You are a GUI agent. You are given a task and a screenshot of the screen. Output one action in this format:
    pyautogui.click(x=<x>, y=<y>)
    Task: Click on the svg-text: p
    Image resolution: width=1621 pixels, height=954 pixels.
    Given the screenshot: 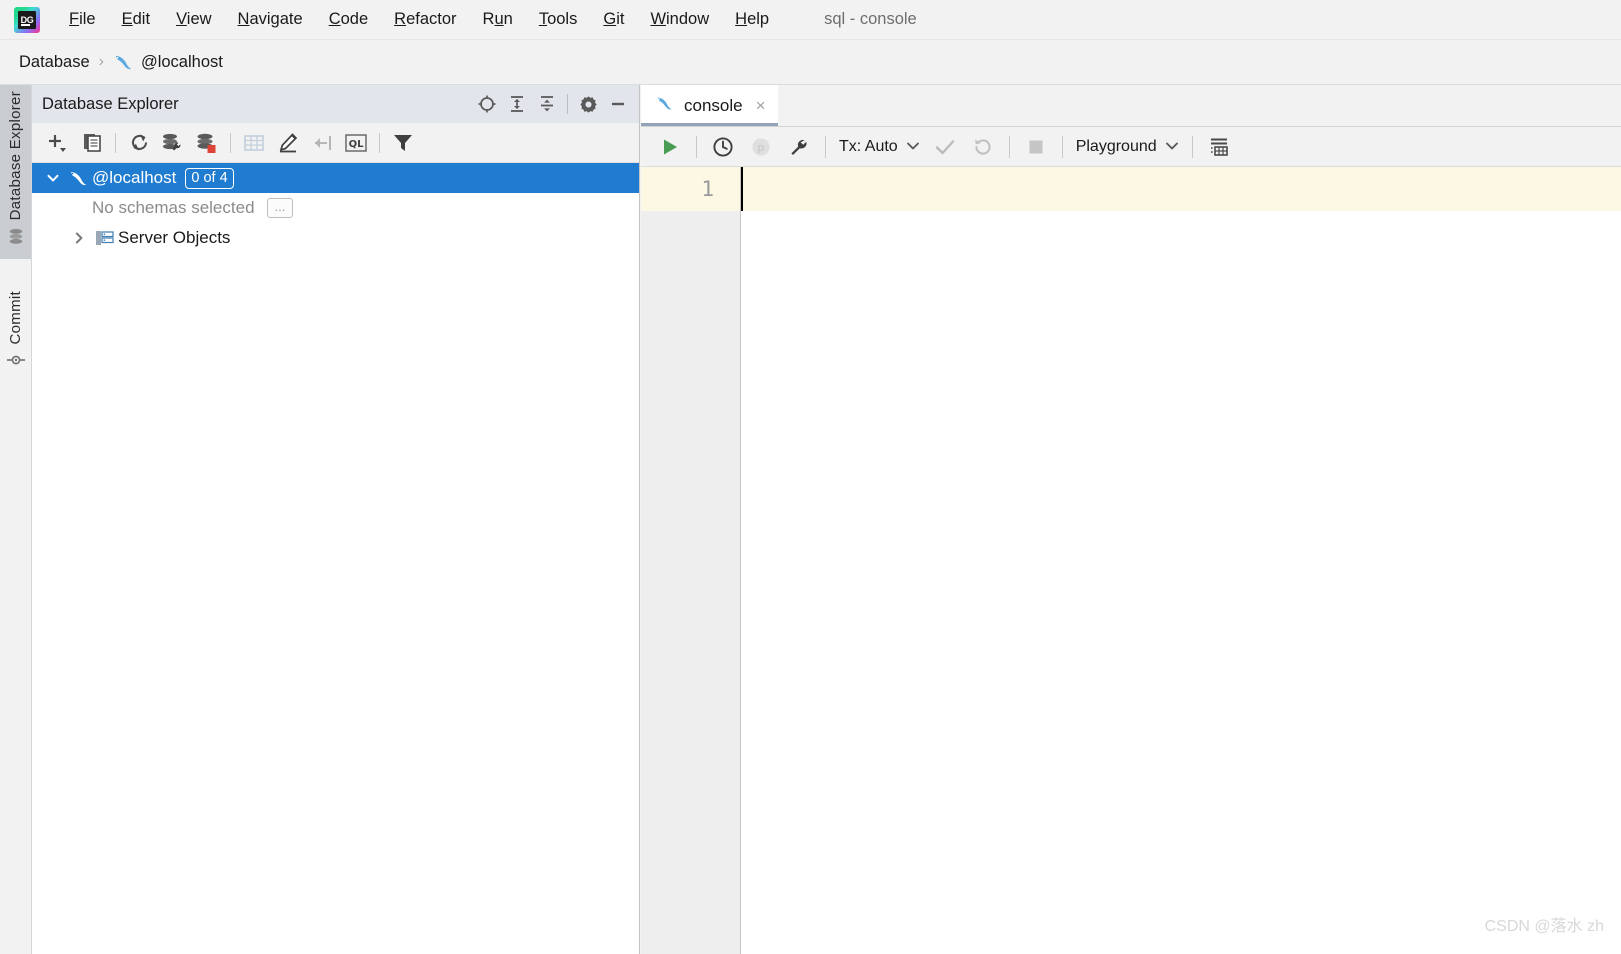 What is the action you would take?
    pyautogui.click(x=761, y=147)
    